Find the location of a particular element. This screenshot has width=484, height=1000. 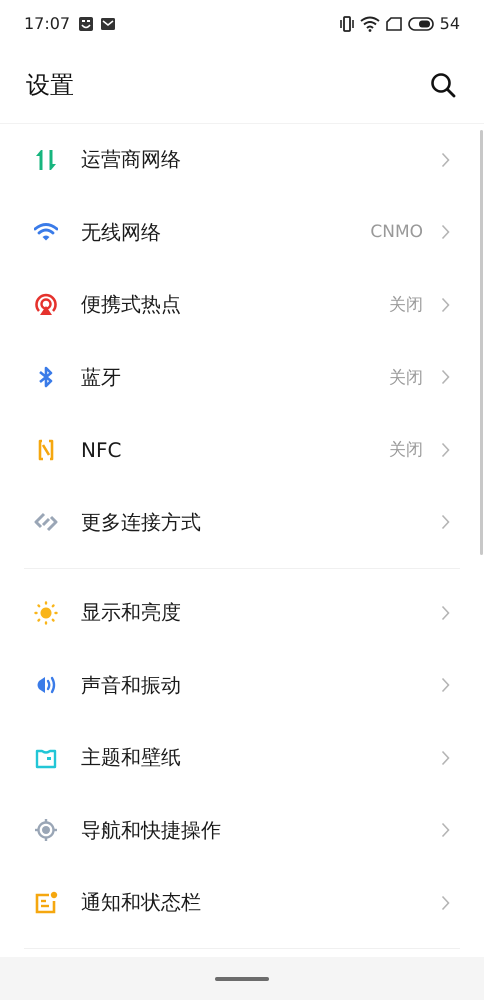

battery-icon is located at coordinates (421, 23).